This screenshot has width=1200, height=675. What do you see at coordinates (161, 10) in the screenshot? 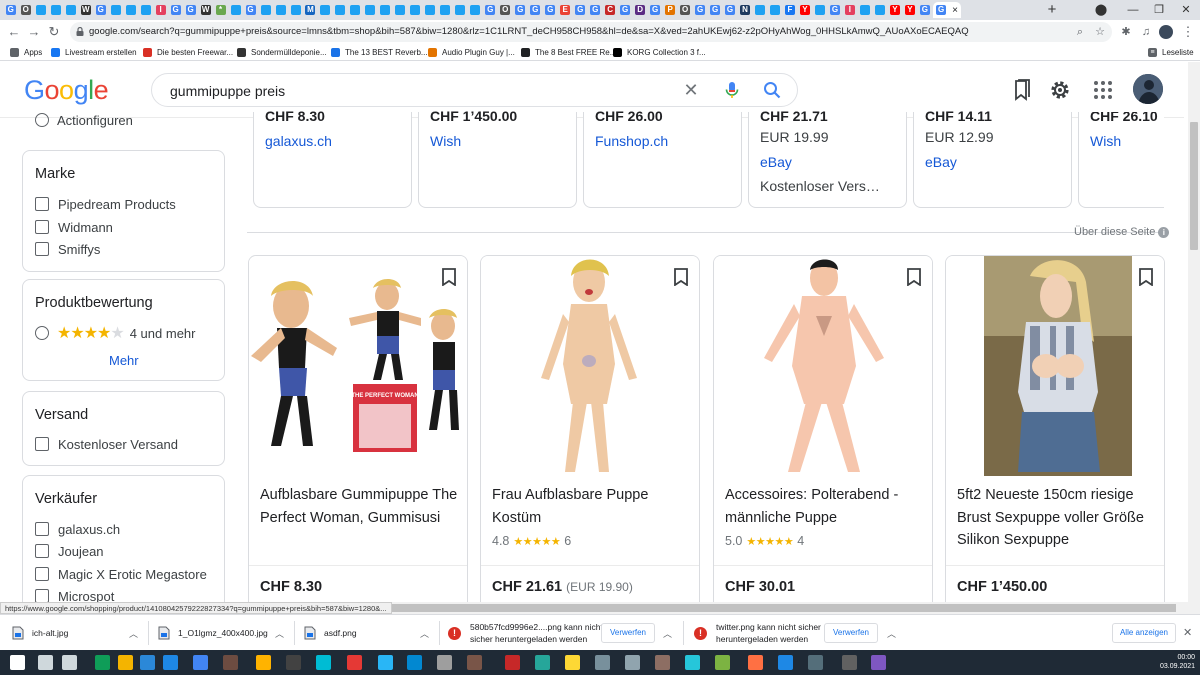
I see `browser-tab: I` at bounding box center [161, 10].